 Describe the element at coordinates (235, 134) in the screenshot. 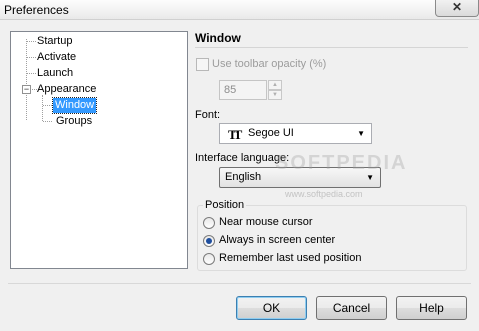

I see `font-icon: TT` at that location.